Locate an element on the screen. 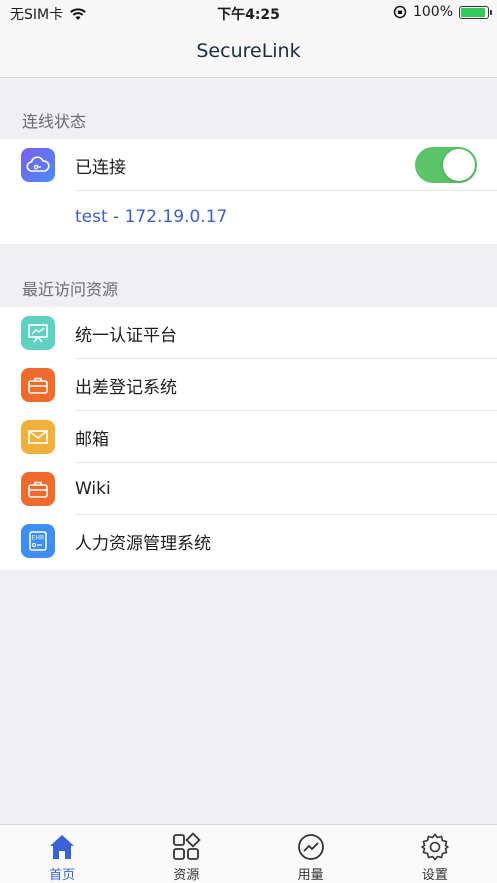 This screenshot has width=497, height=883. tab-label: 设置 is located at coordinates (434, 875).